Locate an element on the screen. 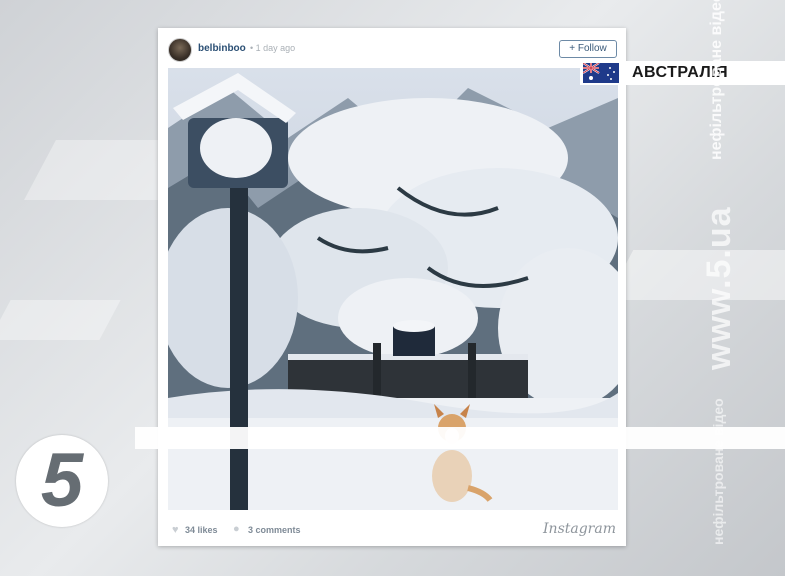 The height and width of the screenshot is (576, 785). instagram-logo: Instagram is located at coordinates (579, 529).